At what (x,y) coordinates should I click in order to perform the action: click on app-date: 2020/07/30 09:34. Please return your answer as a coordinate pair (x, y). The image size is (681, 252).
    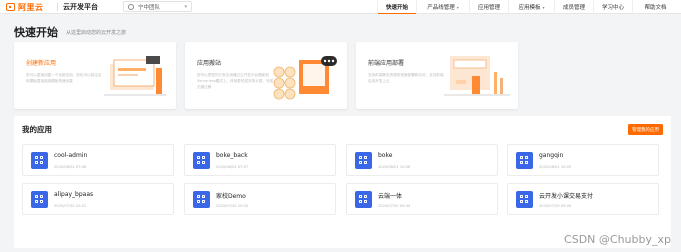
    Looking at the image, I should click on (394, 206).